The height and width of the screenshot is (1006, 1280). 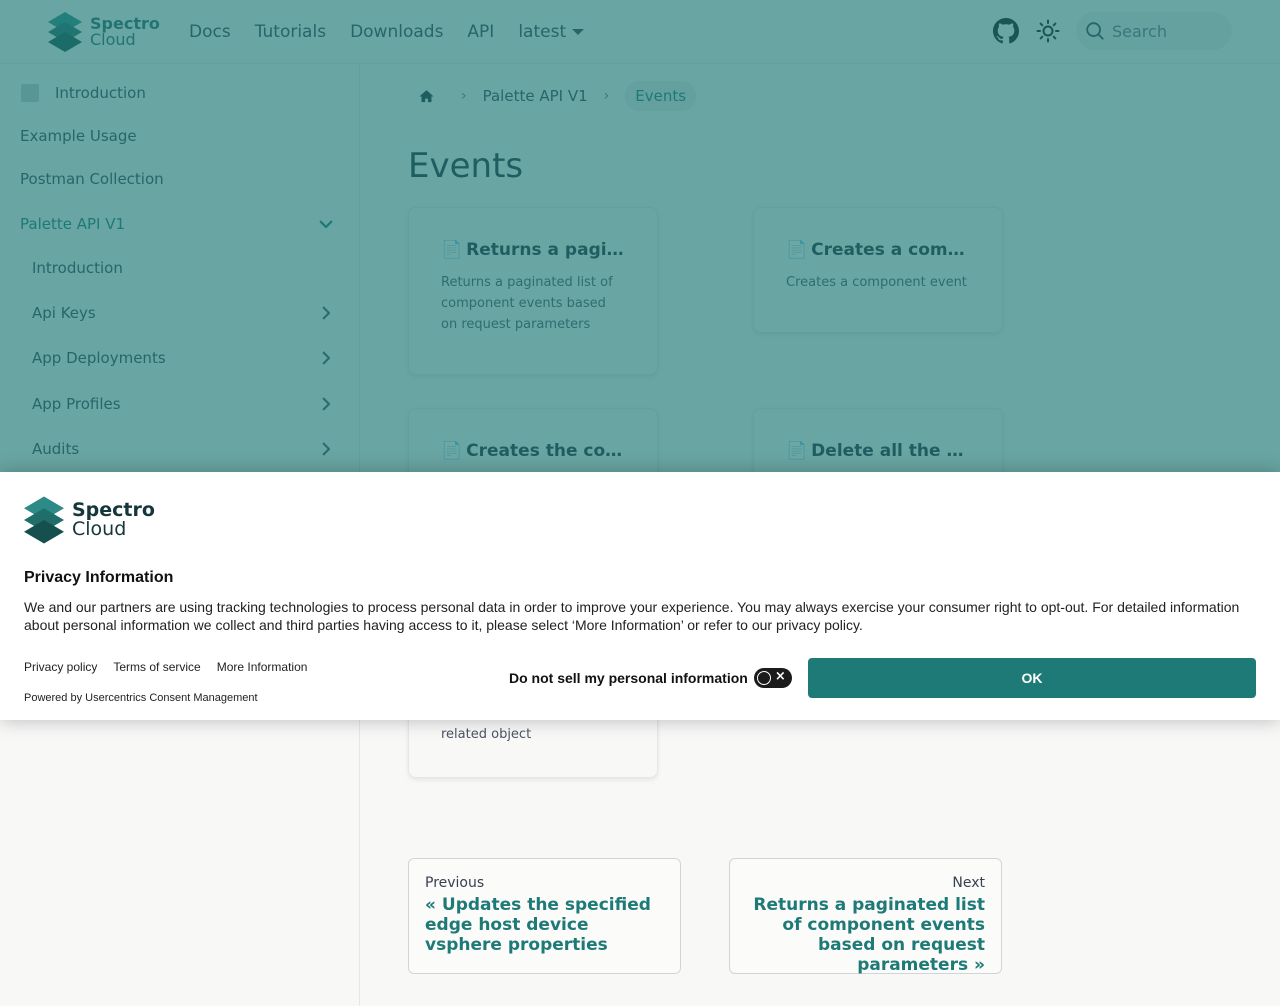 I want to click on consent-logo-line2: Cloud, so click(x=99, y=529).